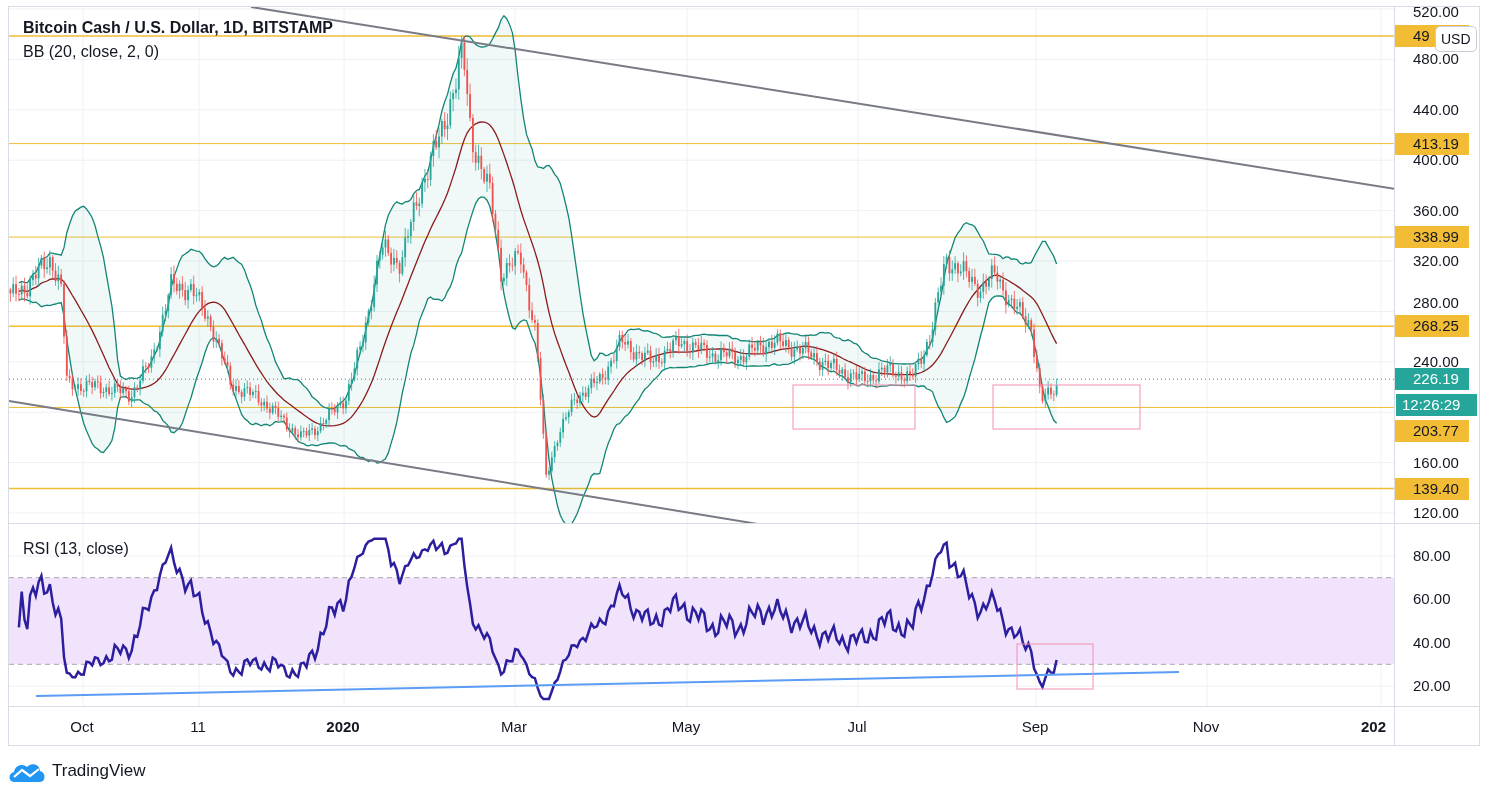  I want to click on time-axis-label: 2020, so click(343, 726).